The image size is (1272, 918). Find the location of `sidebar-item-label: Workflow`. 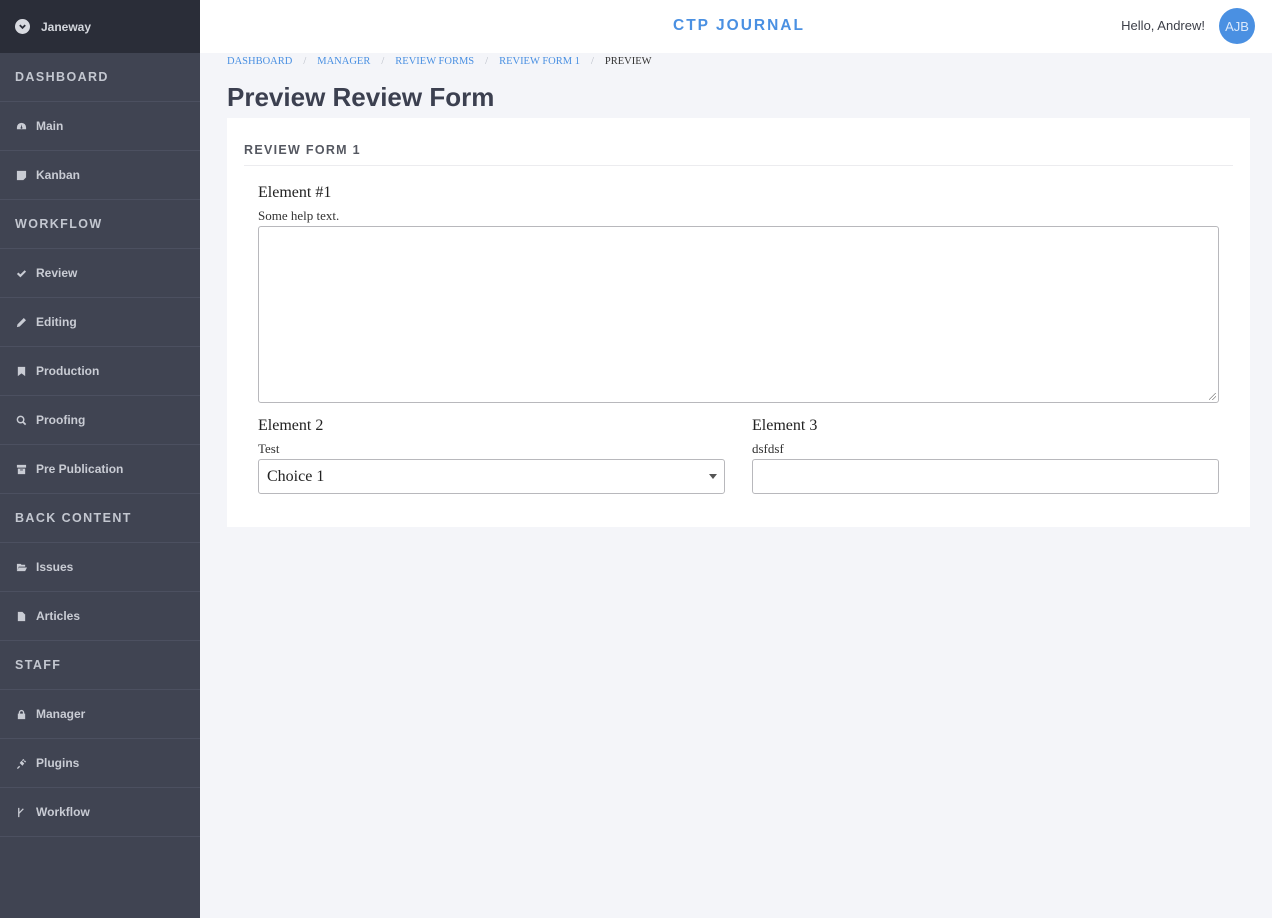

sidebar-item-label: Workflow is located at coordinates (63, 812).